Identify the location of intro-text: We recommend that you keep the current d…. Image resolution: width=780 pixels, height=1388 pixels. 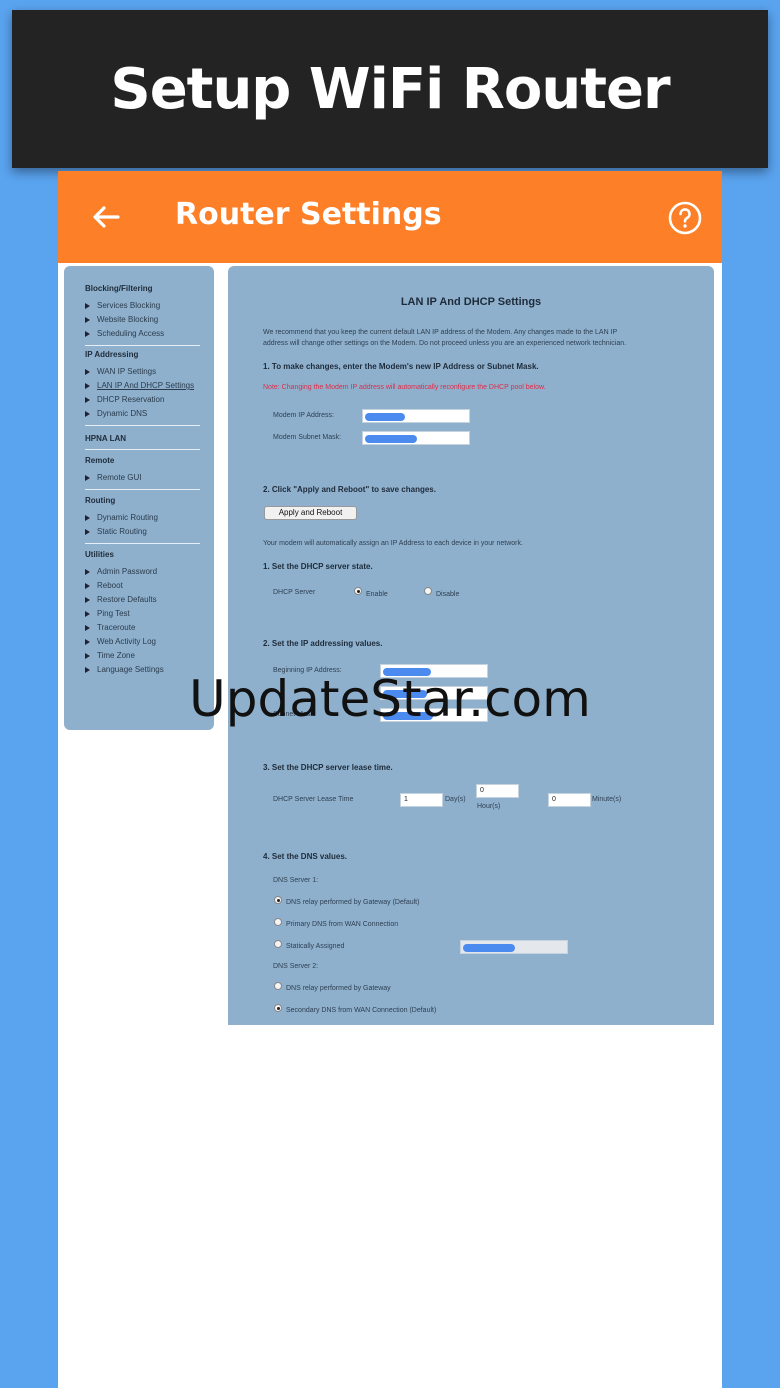
(440, 332).